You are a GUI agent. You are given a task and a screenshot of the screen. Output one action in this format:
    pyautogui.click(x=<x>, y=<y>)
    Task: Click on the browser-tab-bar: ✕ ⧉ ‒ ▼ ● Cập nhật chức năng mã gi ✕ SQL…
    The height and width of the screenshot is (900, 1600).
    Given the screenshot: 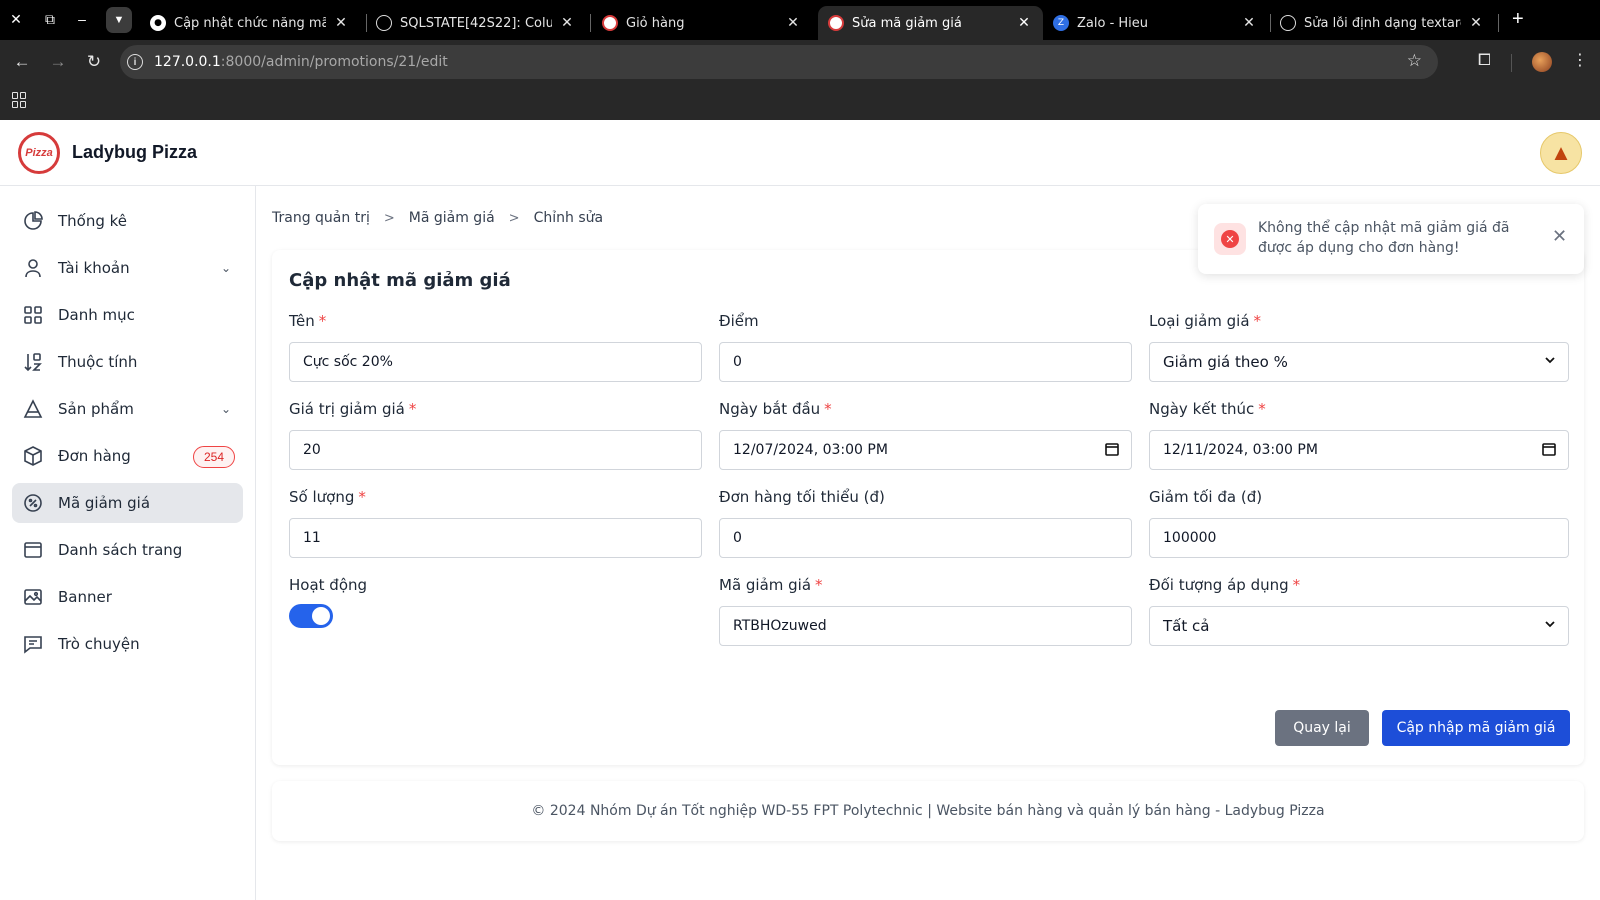 What is the action you would take?
    pyautogui.click(x=800, y=20)
    